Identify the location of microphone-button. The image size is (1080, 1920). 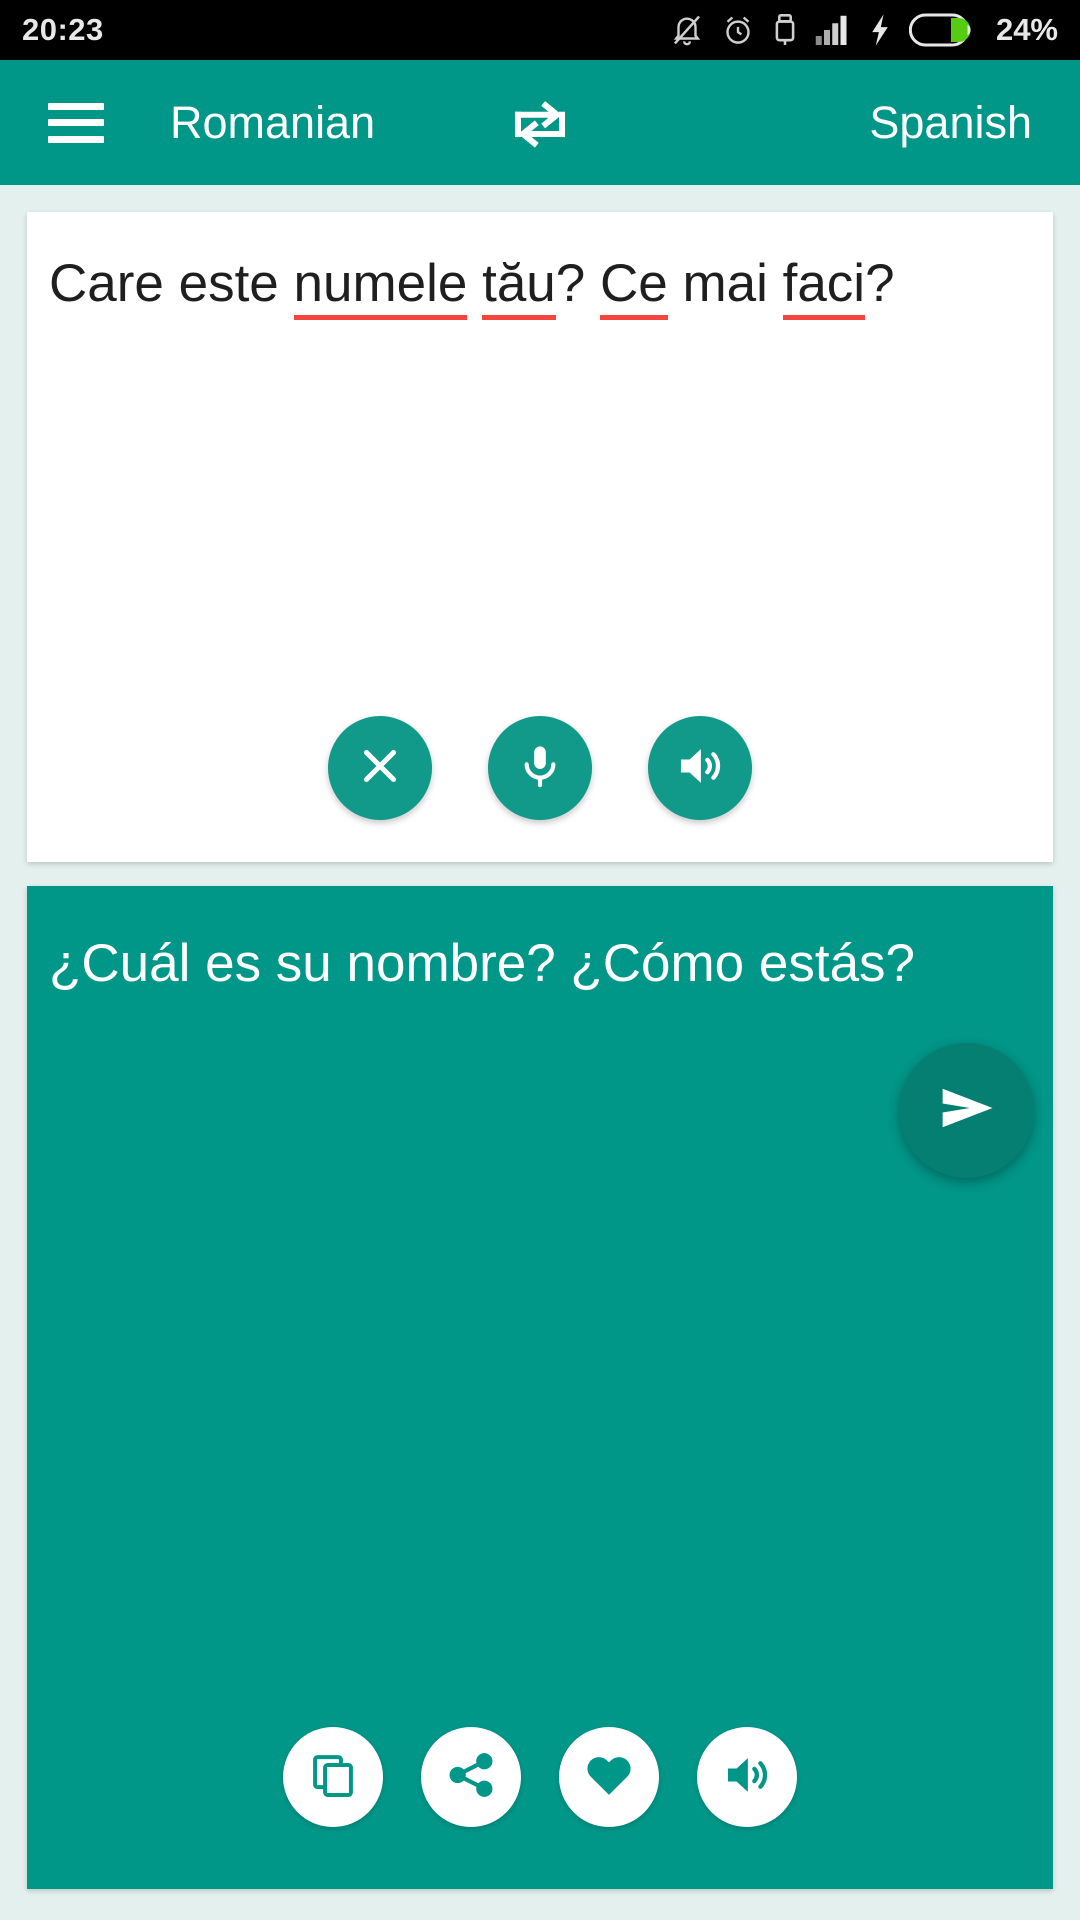
(540, 768).